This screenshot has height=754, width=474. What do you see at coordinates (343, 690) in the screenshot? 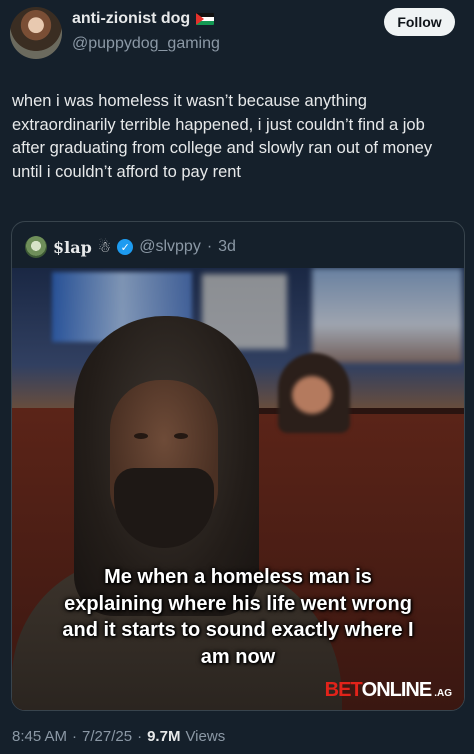
I see `watermark-bet: BET` at bounding box center [343, 690].